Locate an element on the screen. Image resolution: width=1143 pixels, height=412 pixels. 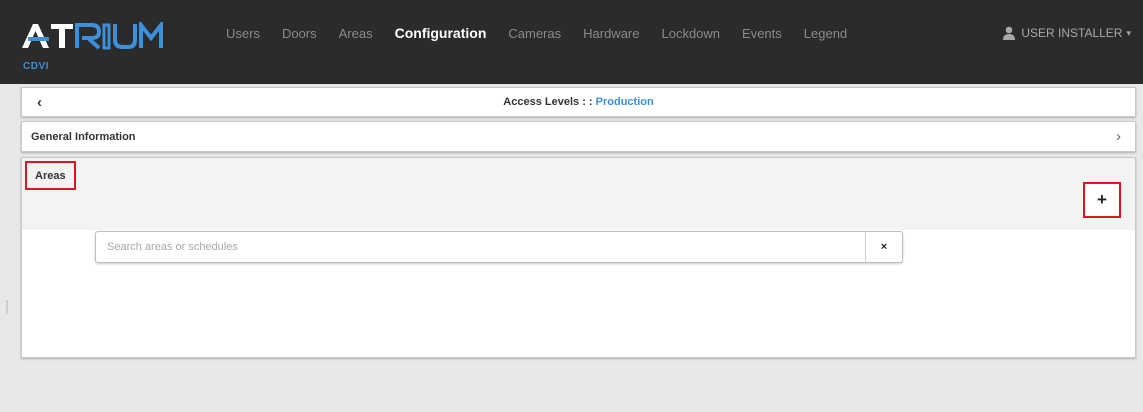
user-name: USER INSTALLER is located at coordinates (1072, 33).